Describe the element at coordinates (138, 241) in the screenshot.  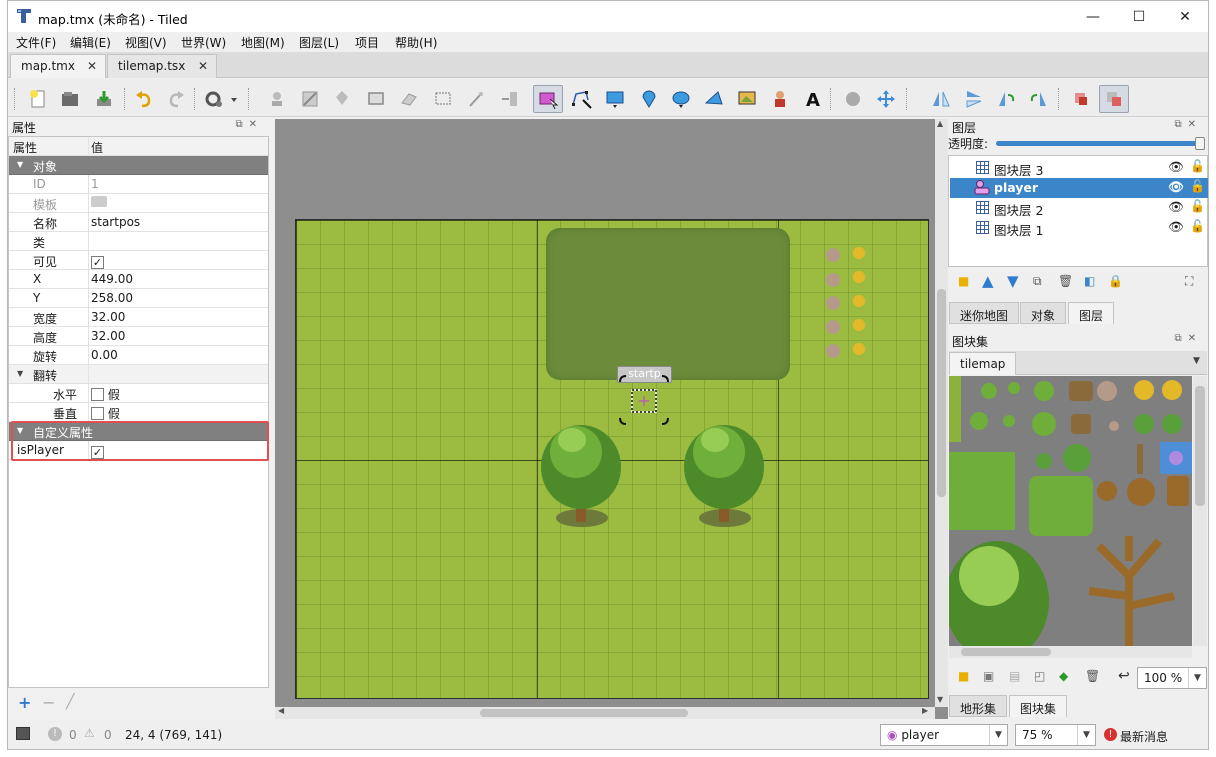
I see `property-row-class: 类` at that location.